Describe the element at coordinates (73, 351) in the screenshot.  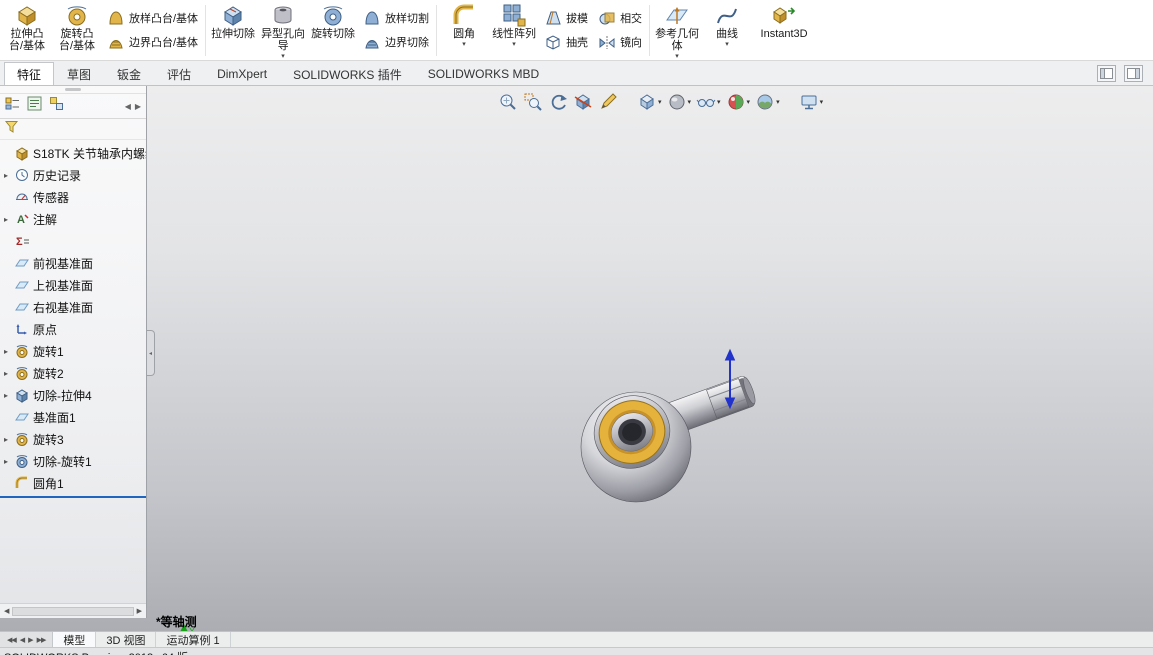
I see `tree-item-revolve1: ▸ 旋转1` at that location.